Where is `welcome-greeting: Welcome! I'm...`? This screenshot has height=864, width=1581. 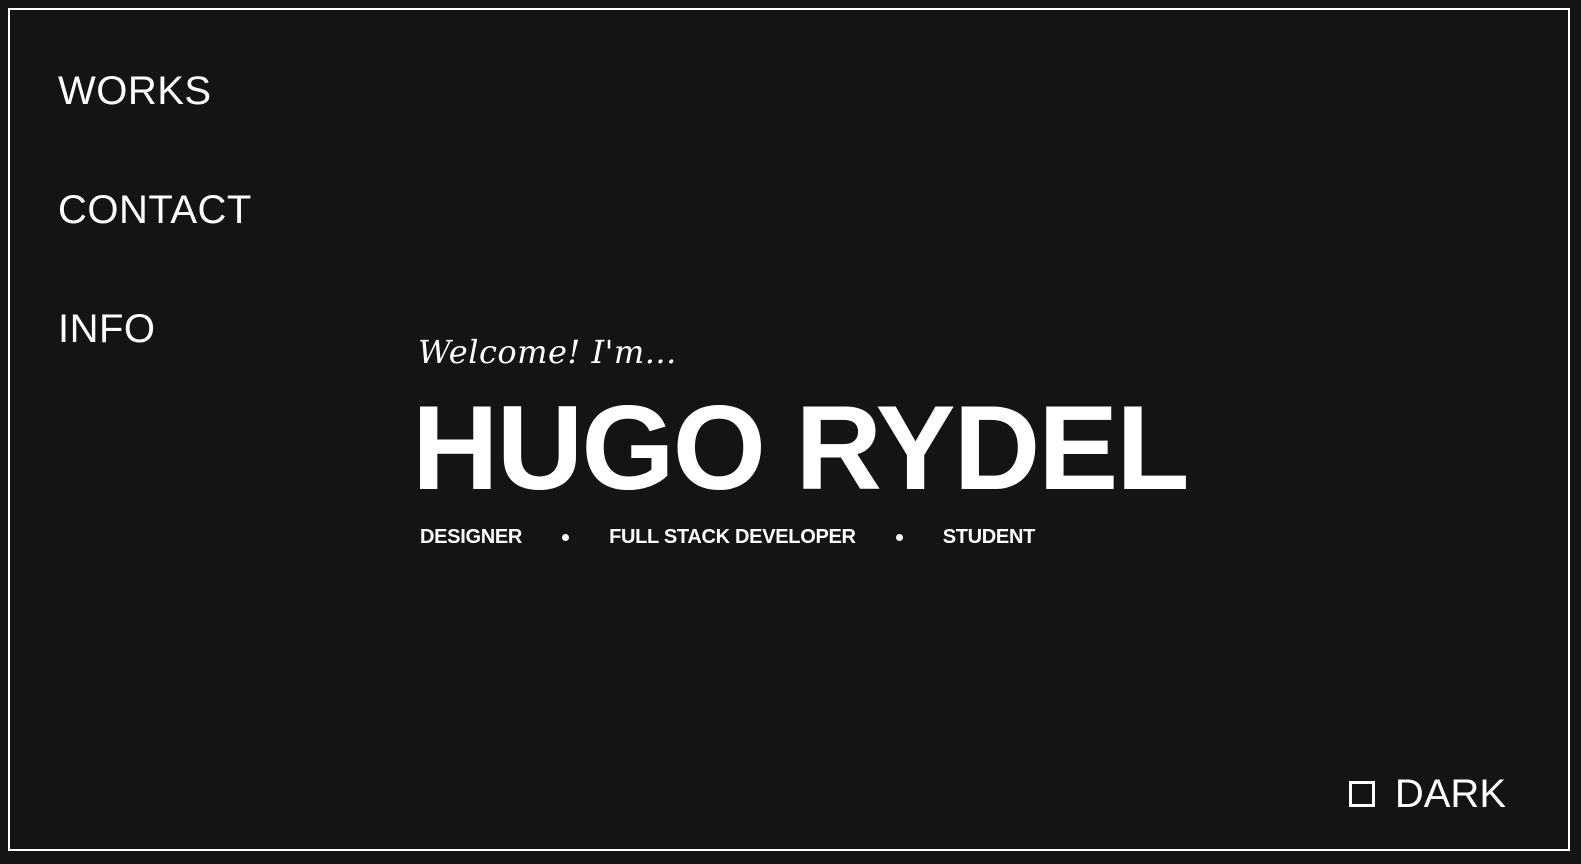
welcome-greeting: Welcome! I'm... is located at coordinates (547, 352).